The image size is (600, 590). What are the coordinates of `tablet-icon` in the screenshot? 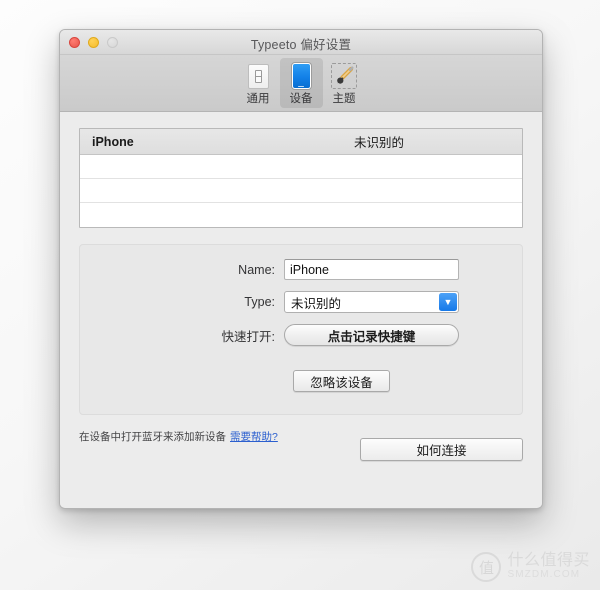 It's located at (301, 76).